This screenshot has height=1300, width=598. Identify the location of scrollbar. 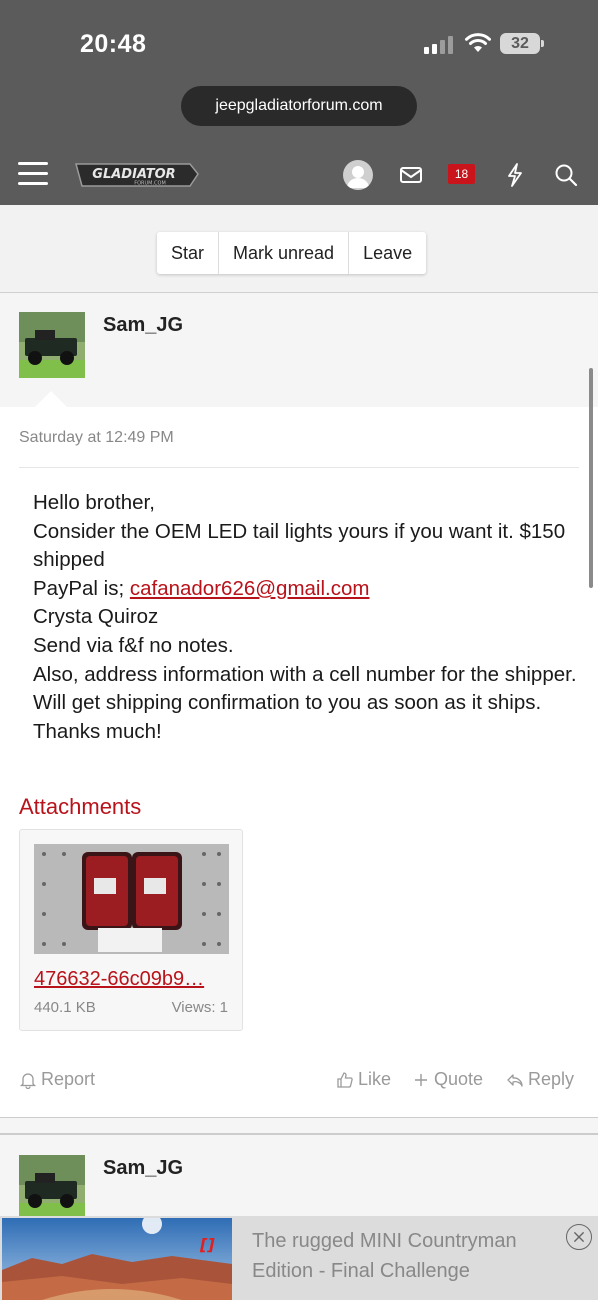
(591, 478).